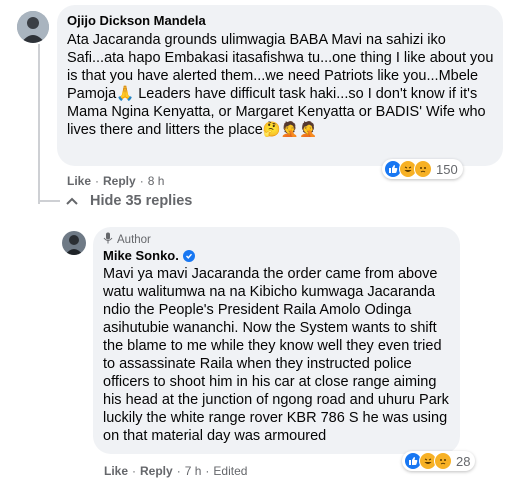 The height and width of the screenshot is (482, 507). What do you see at coordinates (108, 239) in the screenshot?
I see `microphone-icon` at bounding box center [108, 239].